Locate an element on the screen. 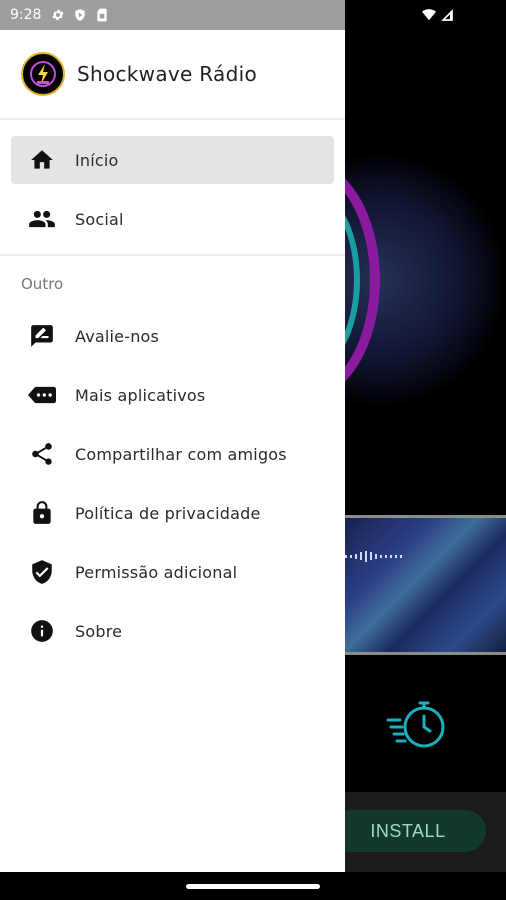  system-navigation-bar is located at coordinates (253, 886).